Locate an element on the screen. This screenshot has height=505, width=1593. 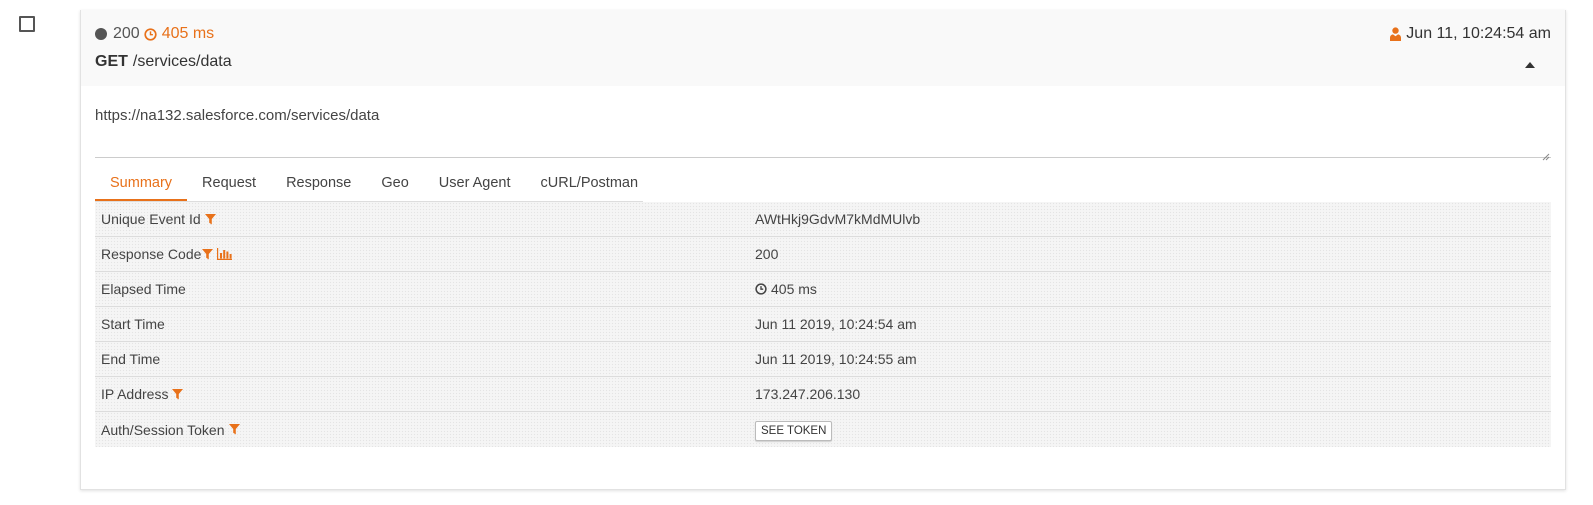
timestamp-text: Jun 11, 10:24:54 am is located at coordinates (1478, 33).